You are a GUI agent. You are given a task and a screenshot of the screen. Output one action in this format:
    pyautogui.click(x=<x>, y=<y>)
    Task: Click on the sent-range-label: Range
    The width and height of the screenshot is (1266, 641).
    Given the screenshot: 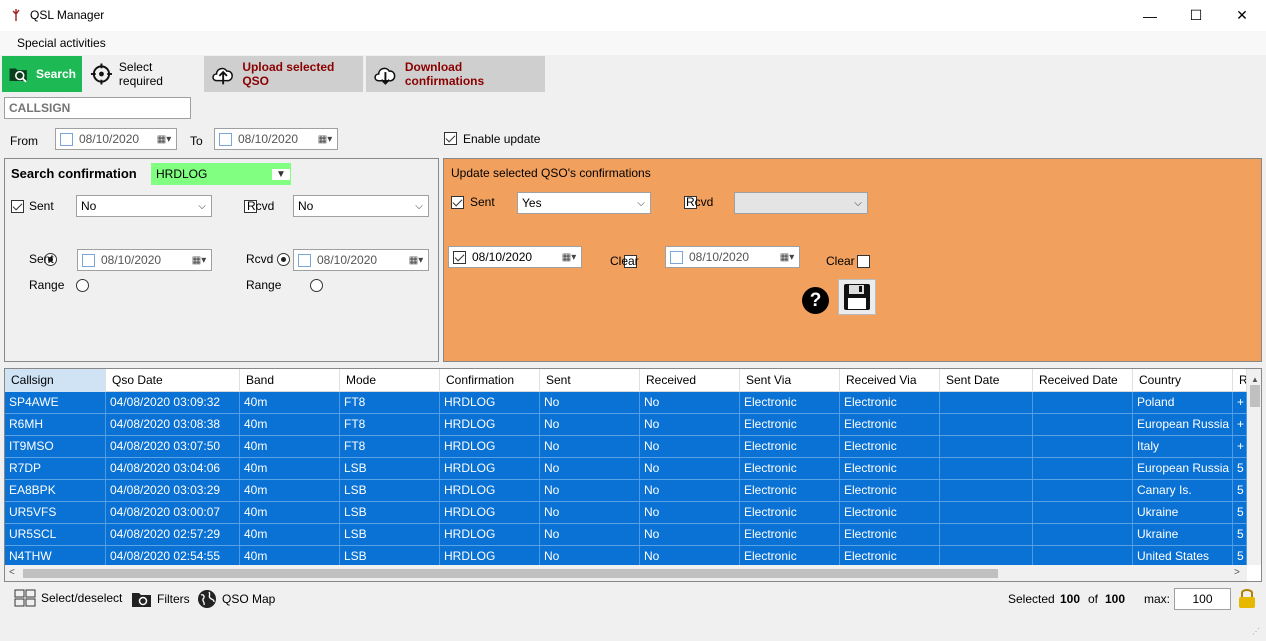 What is the action you would take?
    pyautogui.click(x=47, y=285)
    